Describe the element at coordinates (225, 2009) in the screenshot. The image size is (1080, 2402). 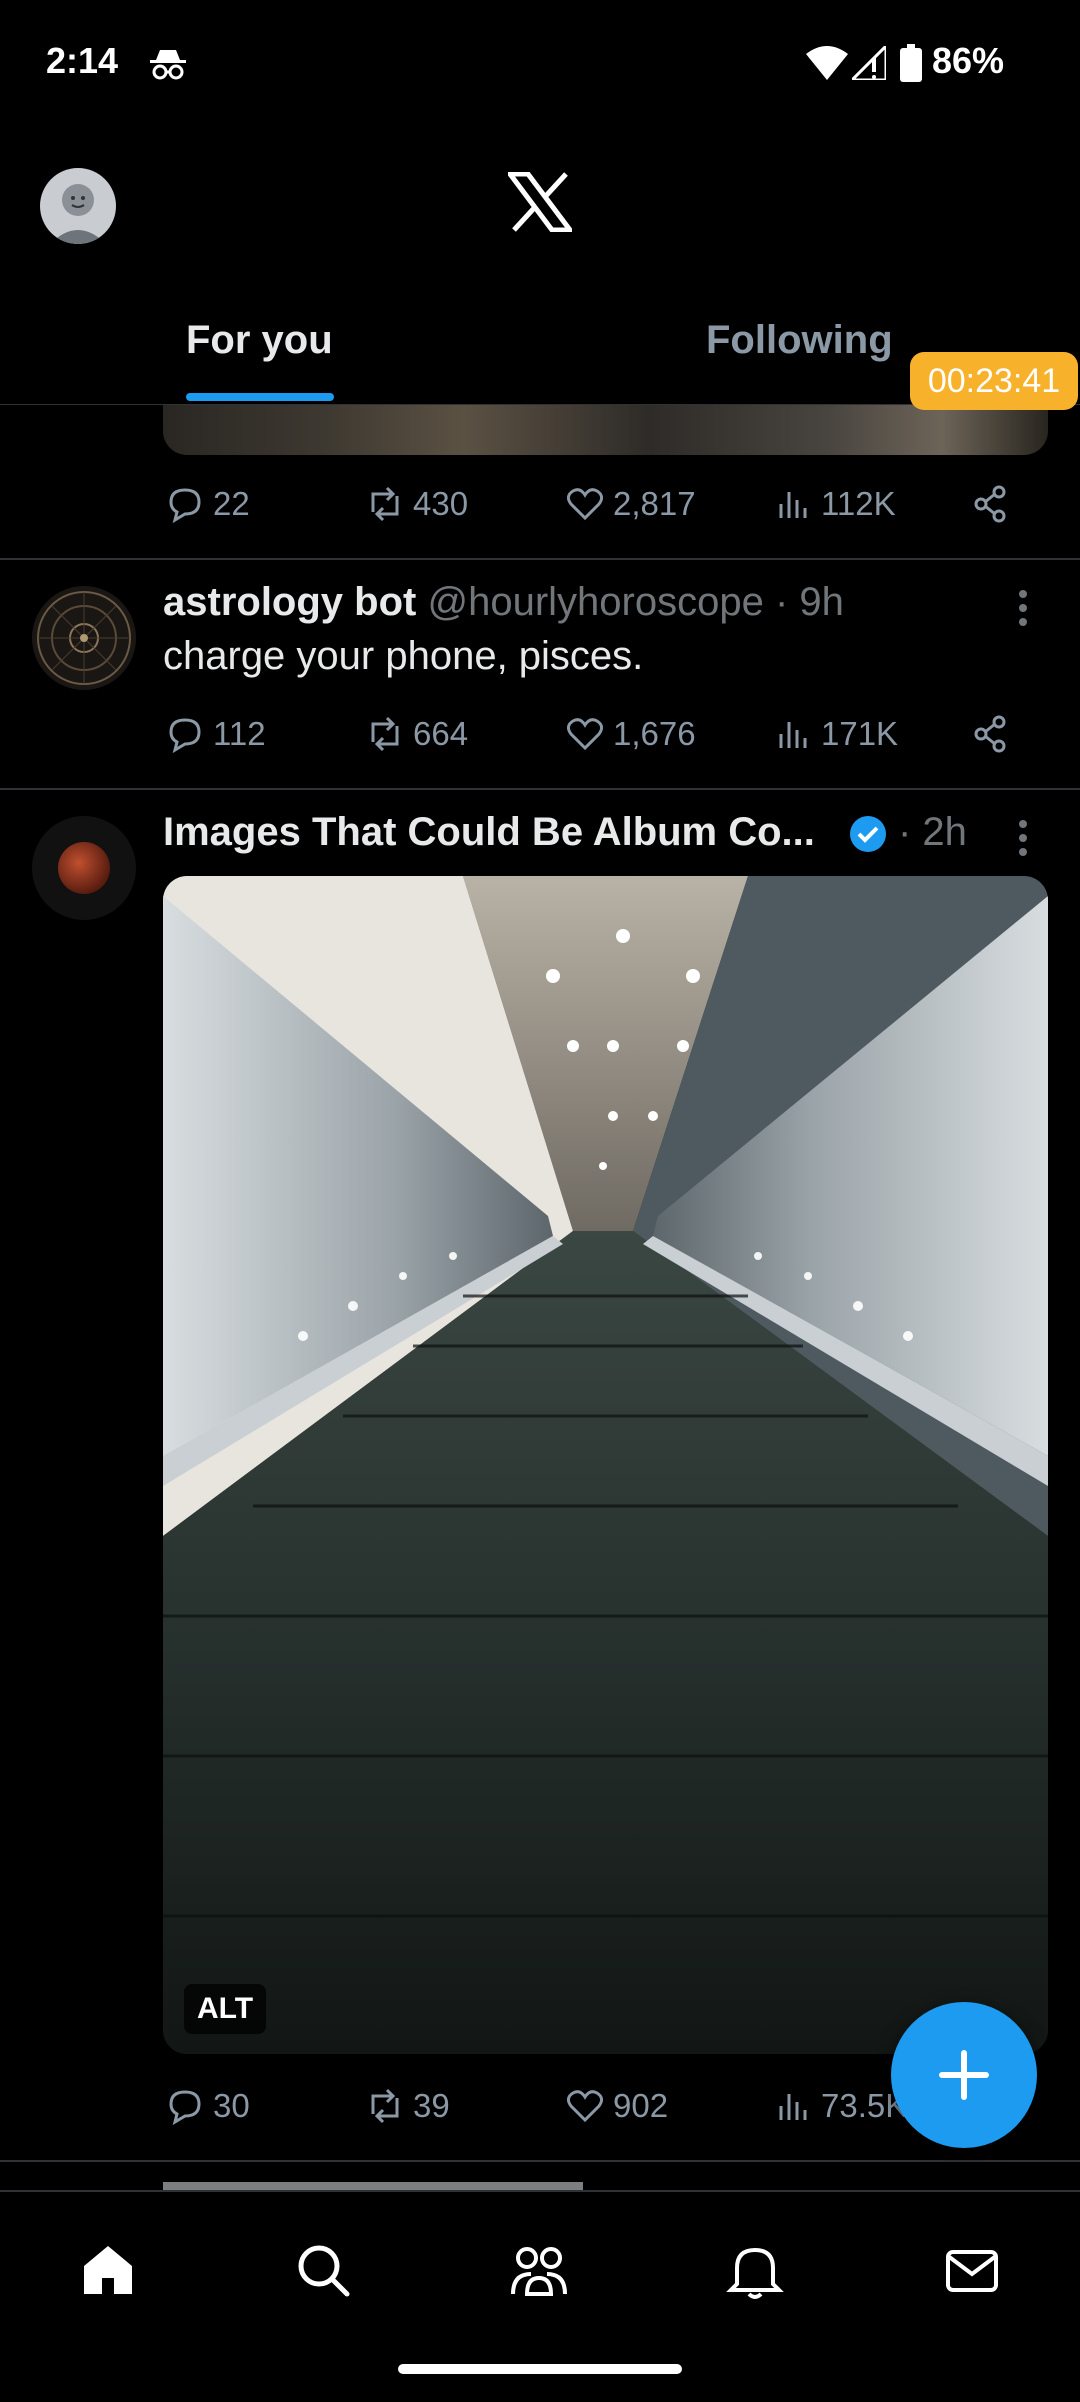
I see `alt-text-badge: ALT` at that location.